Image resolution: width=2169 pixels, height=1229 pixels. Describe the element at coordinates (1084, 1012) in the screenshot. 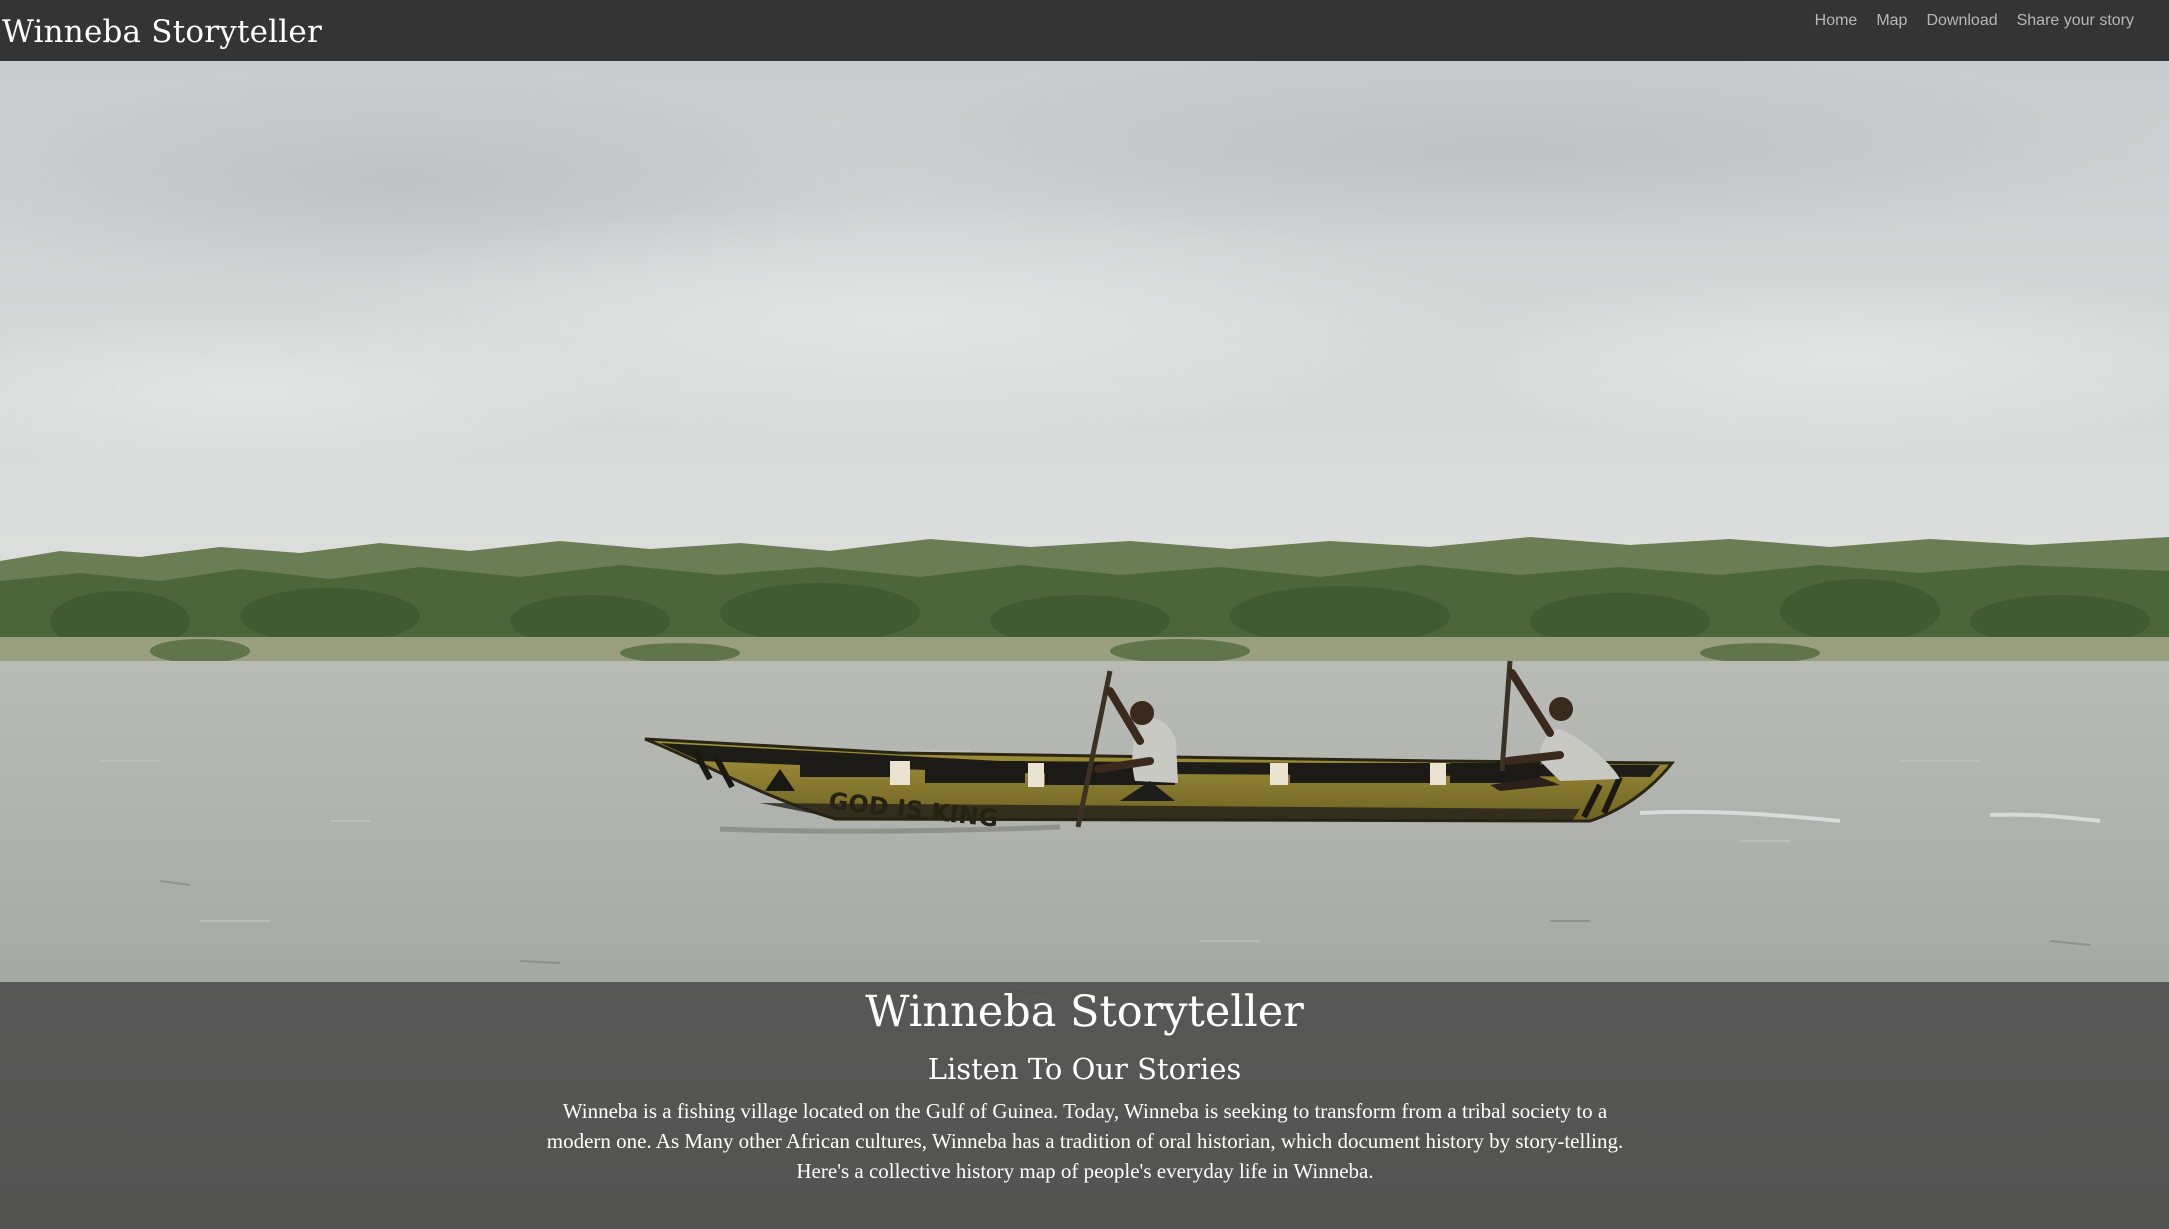

I see `hero-title: Winneba Storyteller` at that location.